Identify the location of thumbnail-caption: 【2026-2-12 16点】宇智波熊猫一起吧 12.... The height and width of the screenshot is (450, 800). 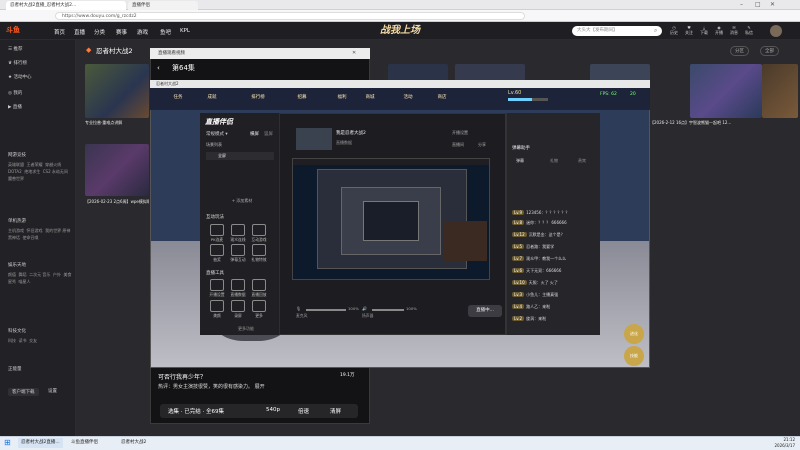
(720, 123).